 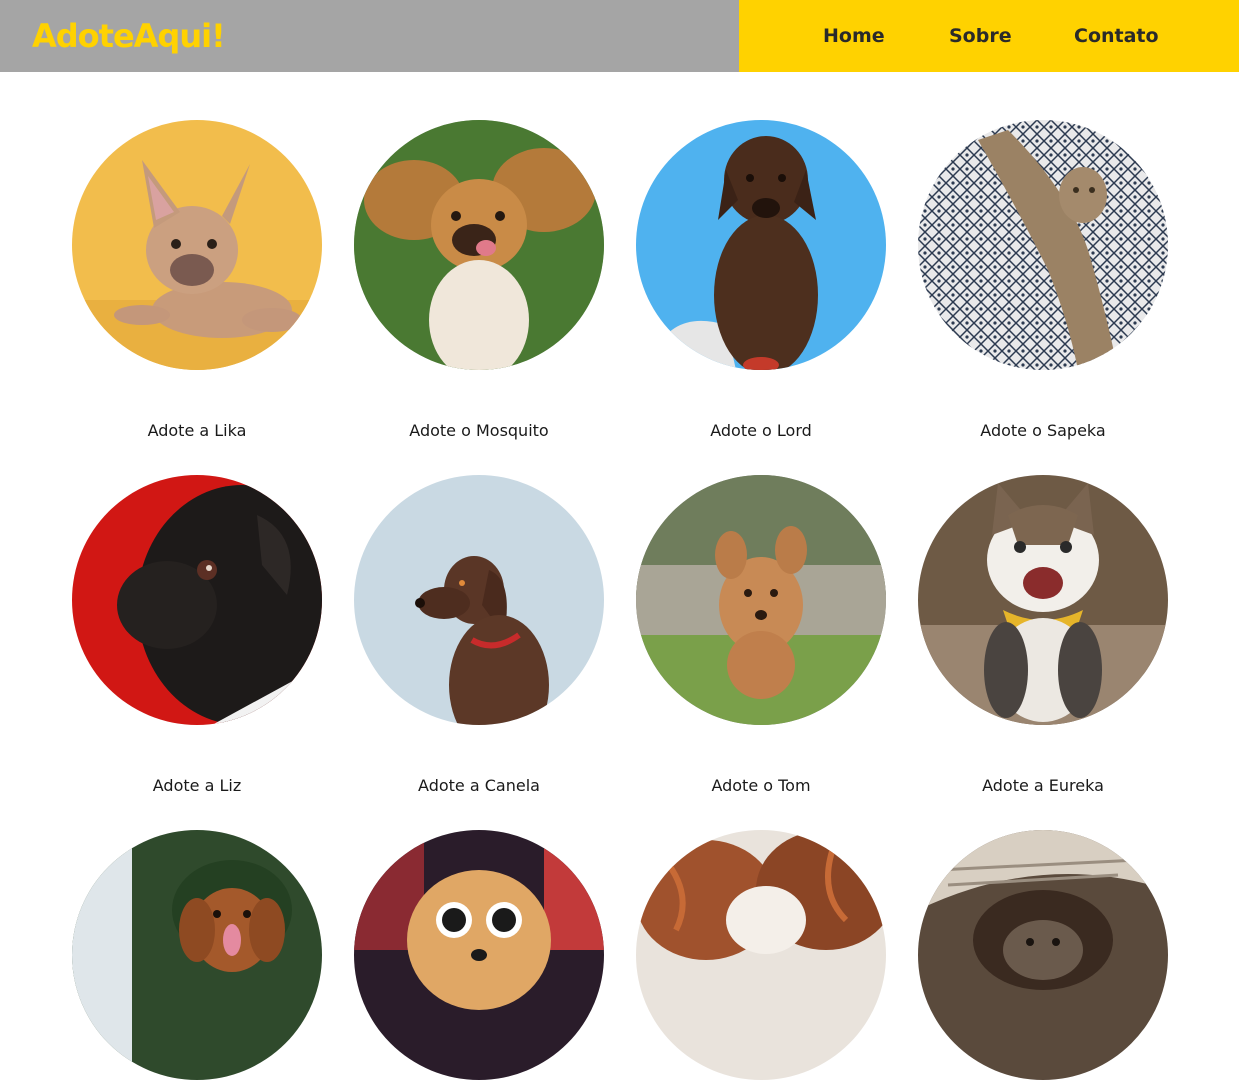 What do you see at coordinates (1043, 431) in the screenshot?
I see `pet-caption: Adote o Sapeka` at bounding box center [1043, 431].